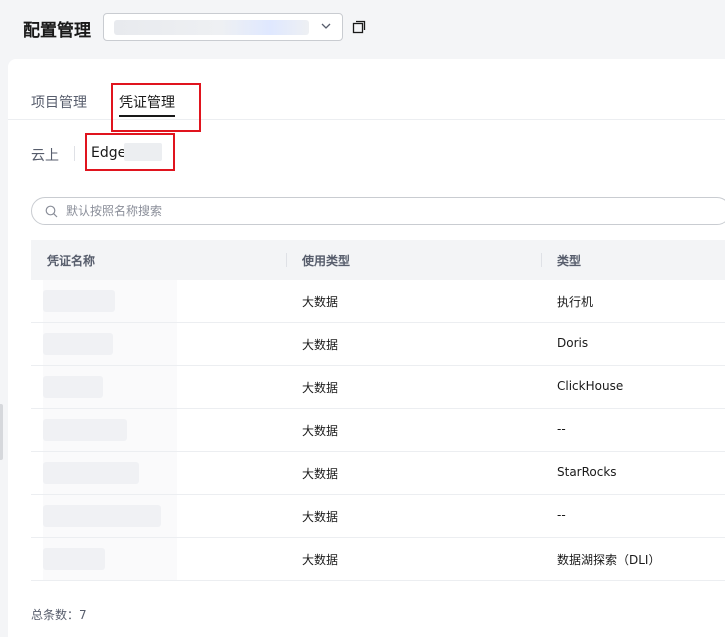 The image size is (725, 637). What do you see at coordinates (378, 301) in the screenshot?
I see `table-row: 大数据 执行机` at bounding box center [378, 301].